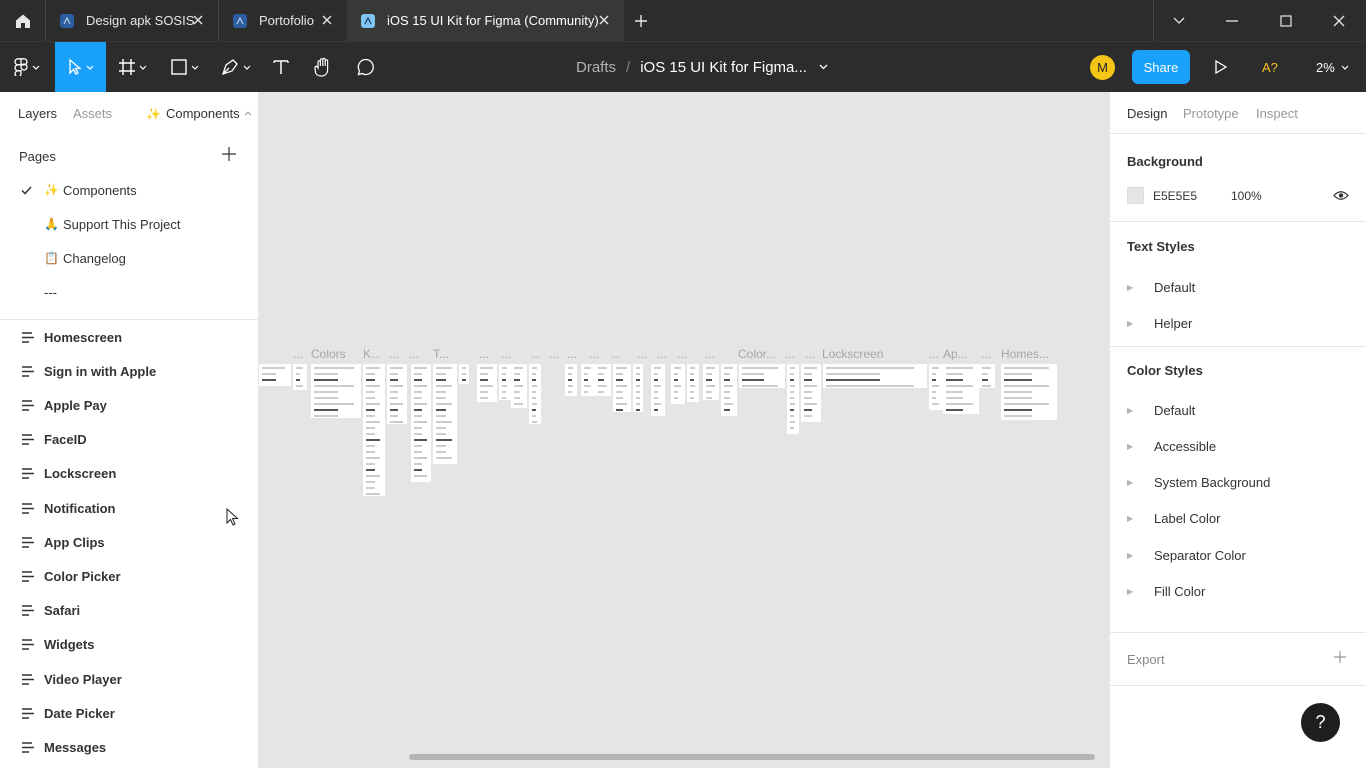  I want to click on layer-item: Widgets, so click(129, 645).